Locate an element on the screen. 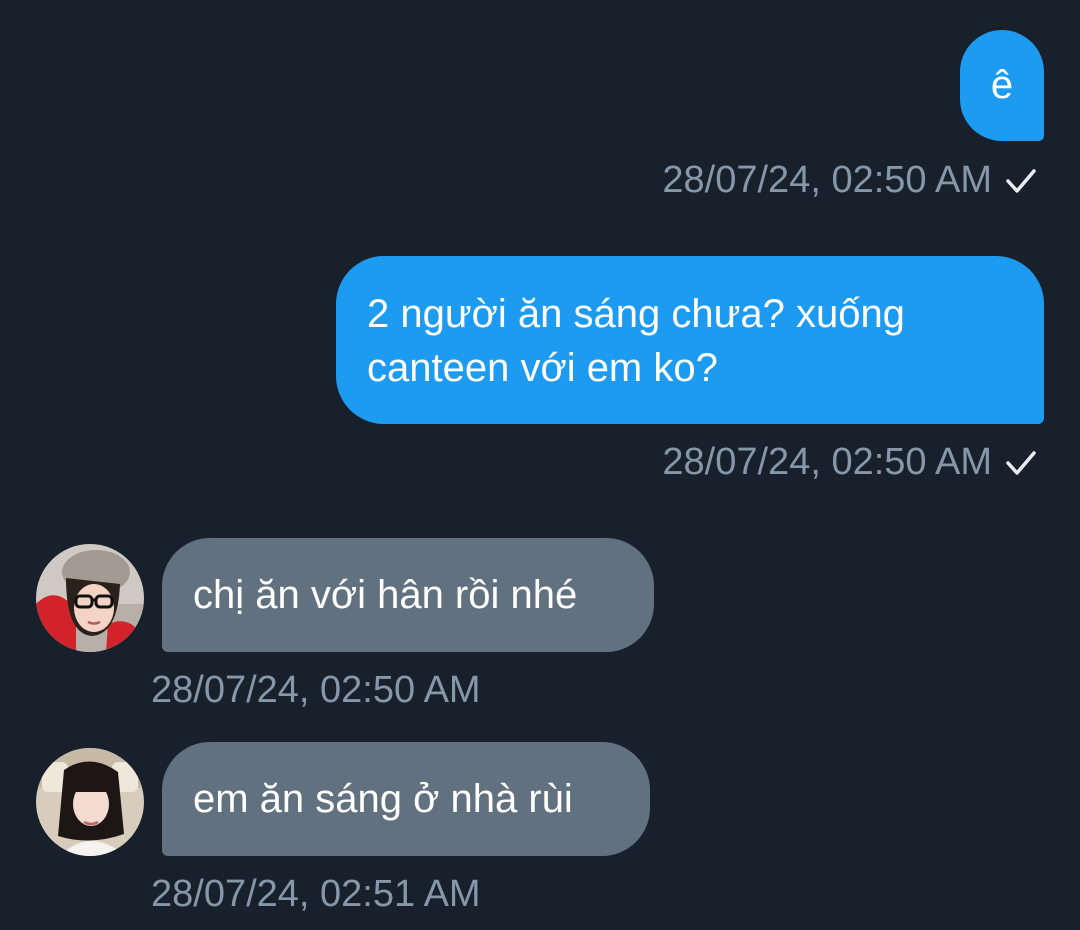 This screenshot has width=1080, height=930. message-bubble: chị ăn với hân rồi nhé is located at coordinates (408, 595).